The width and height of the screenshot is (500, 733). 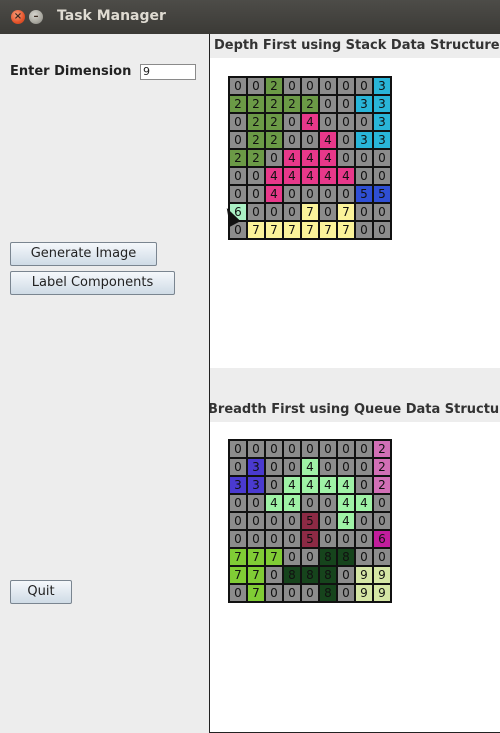 What do you see at coordinates (168, 72) in the screenshot?
I see `dimension-input: 9` at bounding box center [168, 72].